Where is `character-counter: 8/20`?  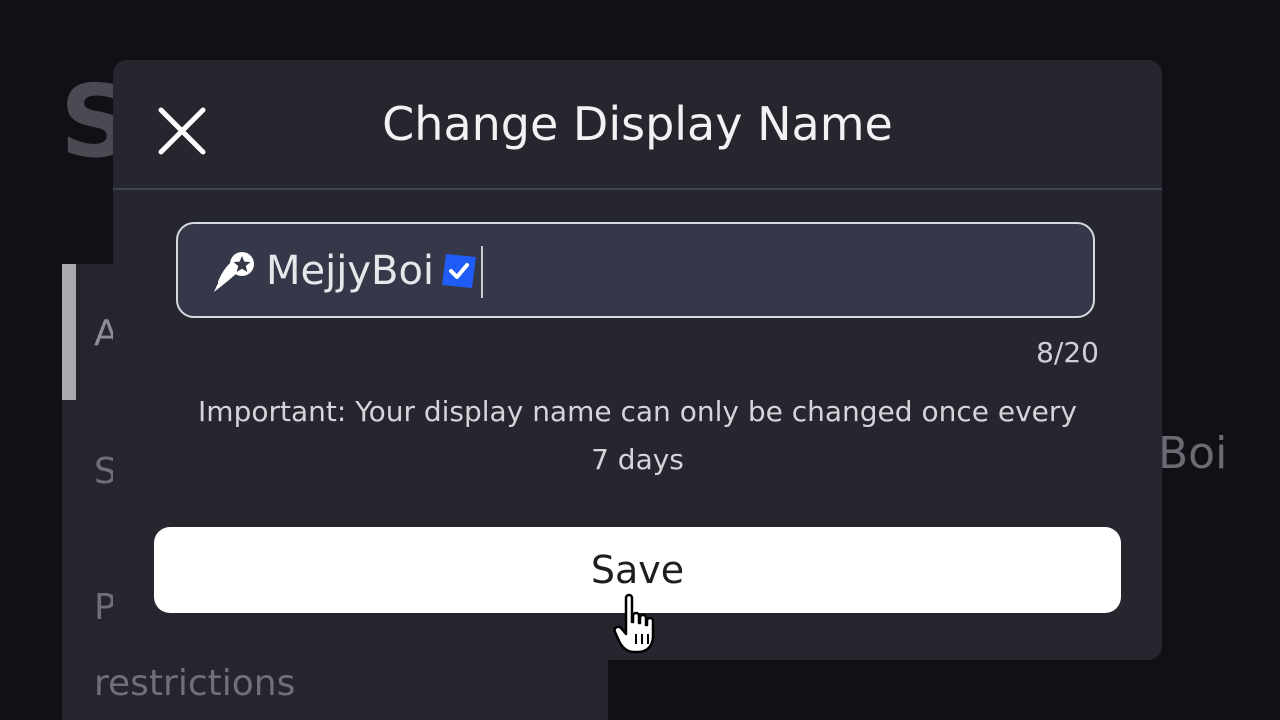 character-counter: 8/20 is located at coordinates (1067, 352).